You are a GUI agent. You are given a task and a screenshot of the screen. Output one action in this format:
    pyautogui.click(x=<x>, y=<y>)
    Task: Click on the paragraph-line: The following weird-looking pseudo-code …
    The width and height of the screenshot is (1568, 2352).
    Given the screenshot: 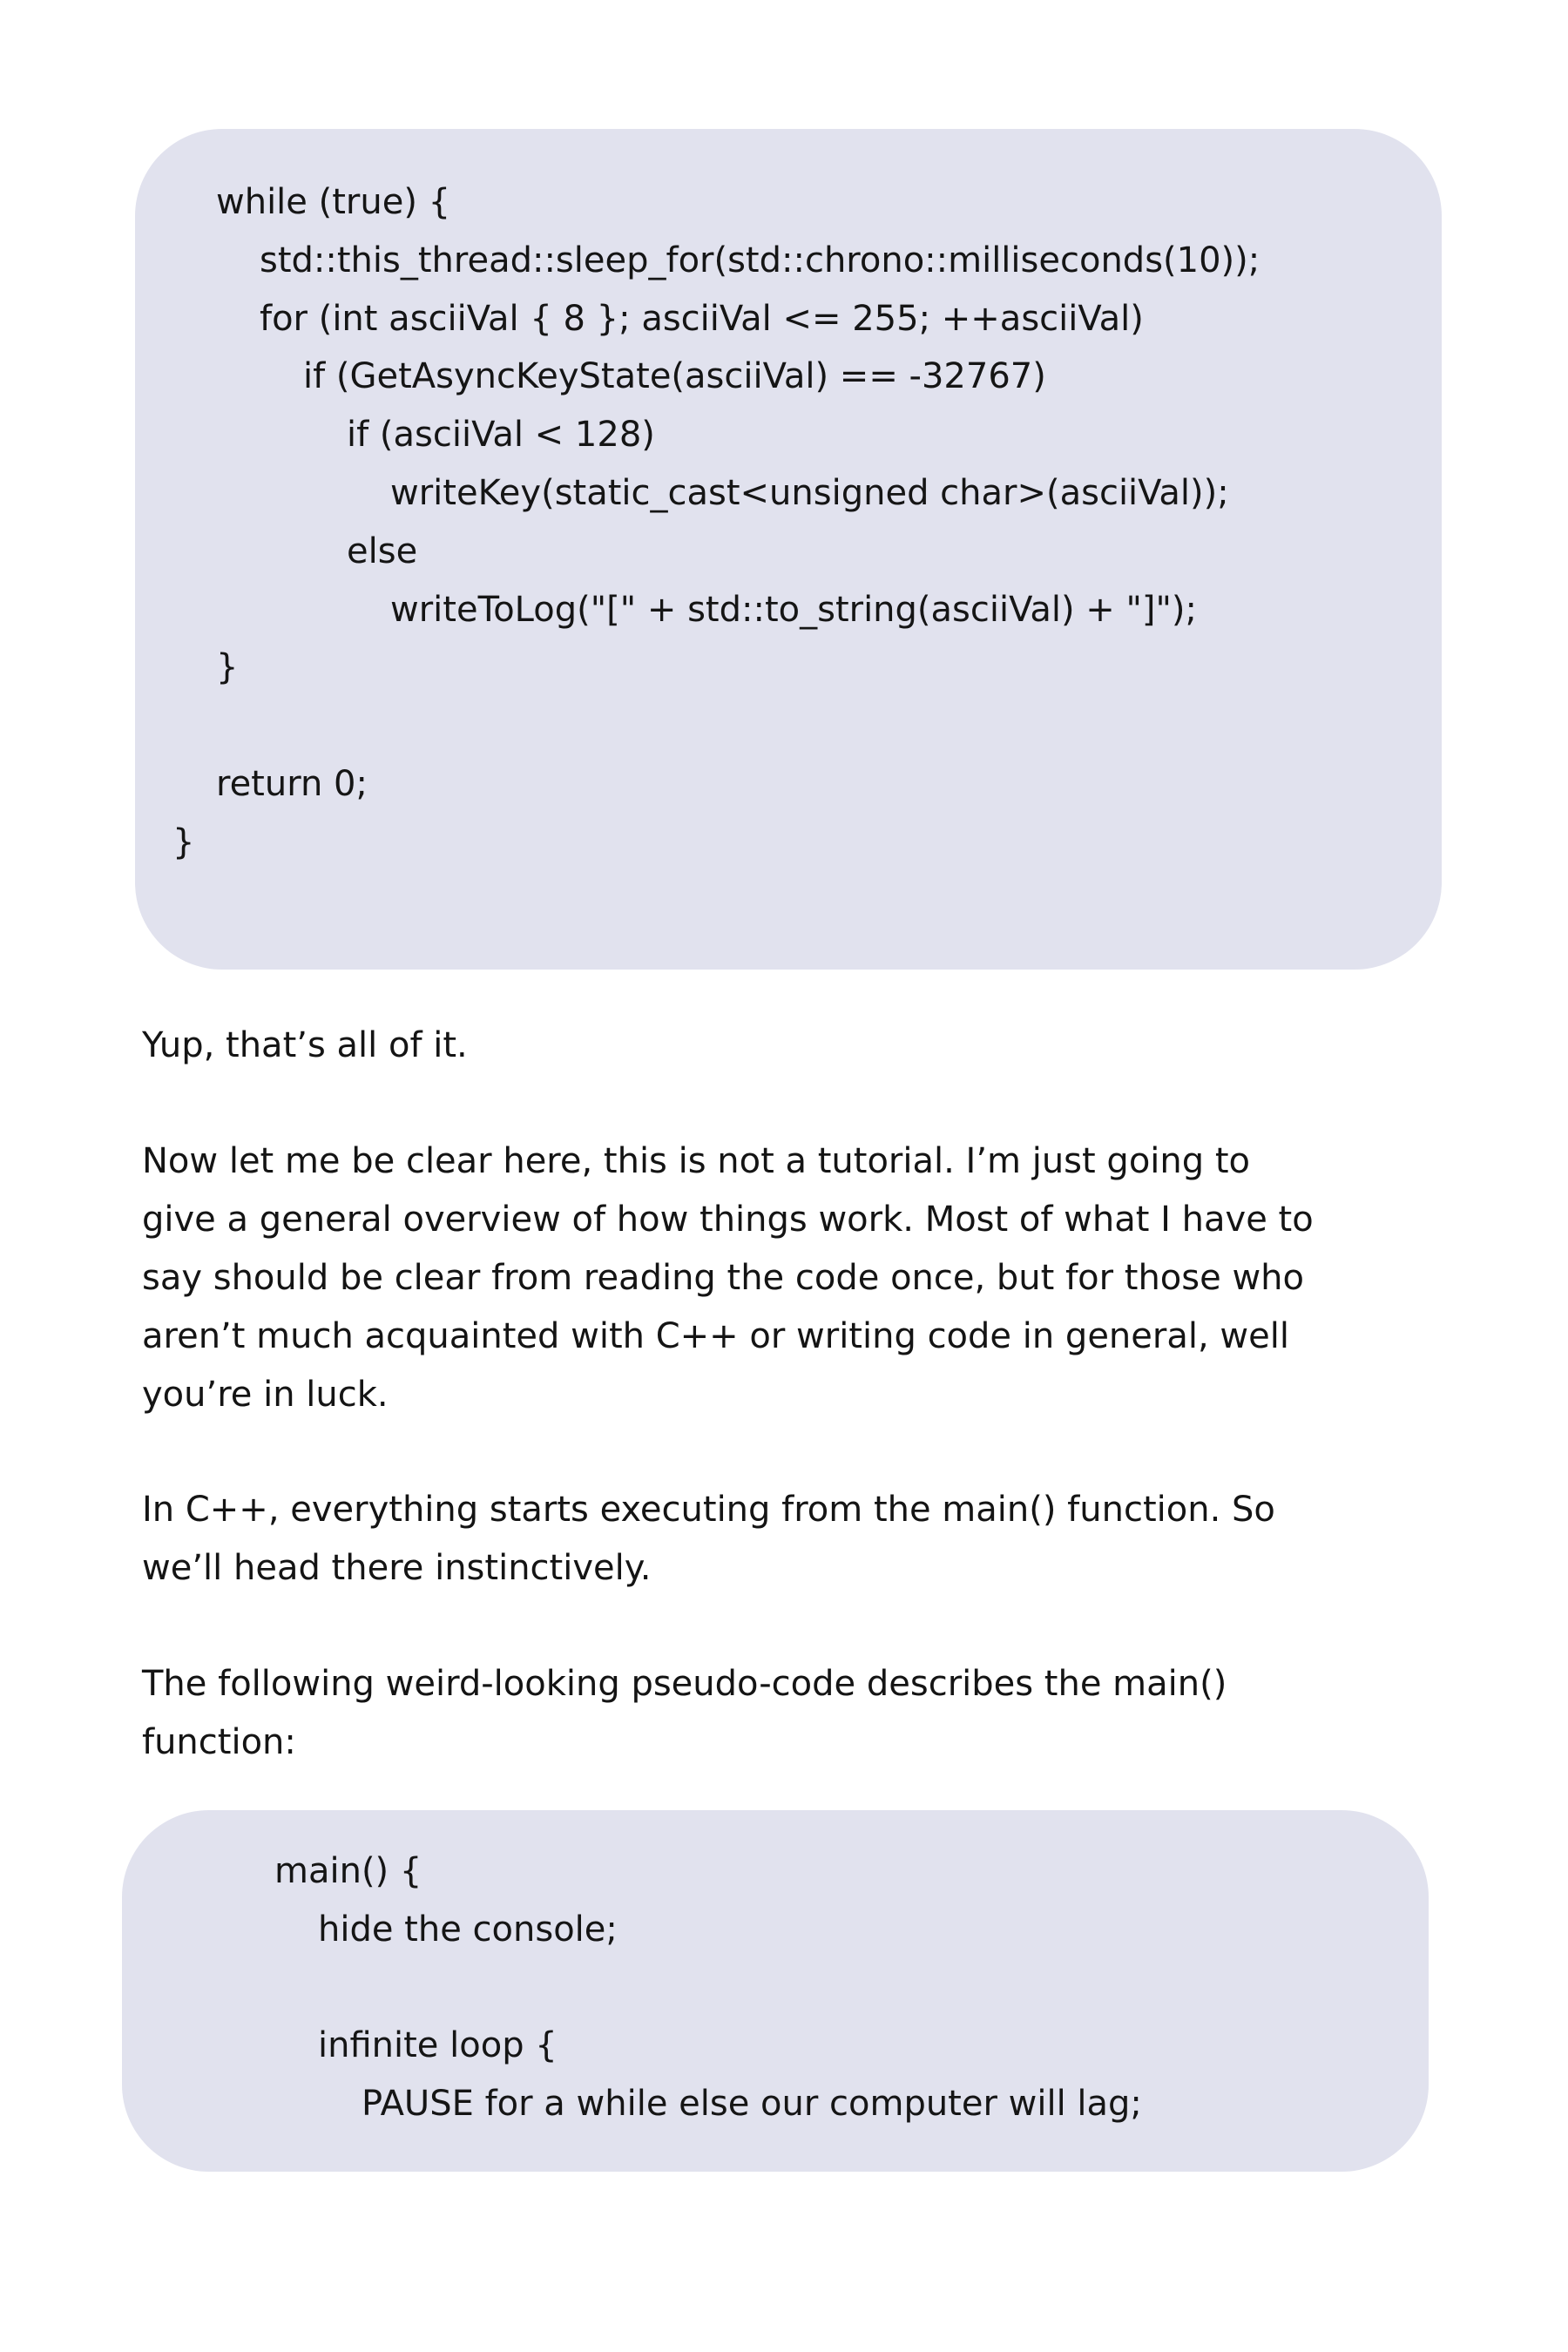 What is the action you would take?
    pyautogui.click(x=684, y=1684)
    